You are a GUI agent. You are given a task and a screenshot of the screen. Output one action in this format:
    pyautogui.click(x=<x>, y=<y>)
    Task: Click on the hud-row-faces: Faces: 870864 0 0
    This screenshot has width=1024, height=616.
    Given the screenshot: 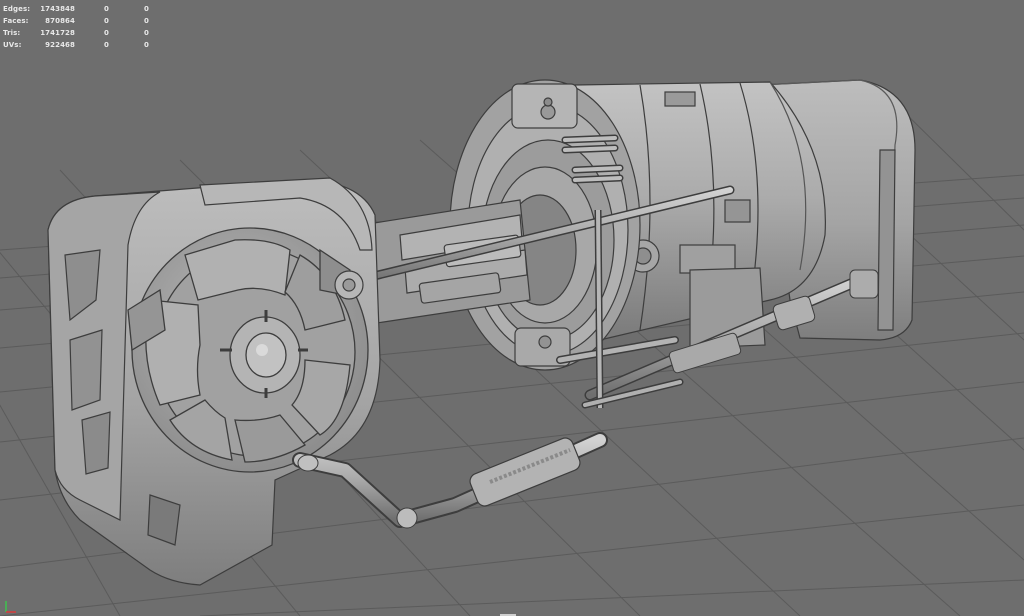 What is the action you would take?
    pyautogui.click(x=78, y=21)
    